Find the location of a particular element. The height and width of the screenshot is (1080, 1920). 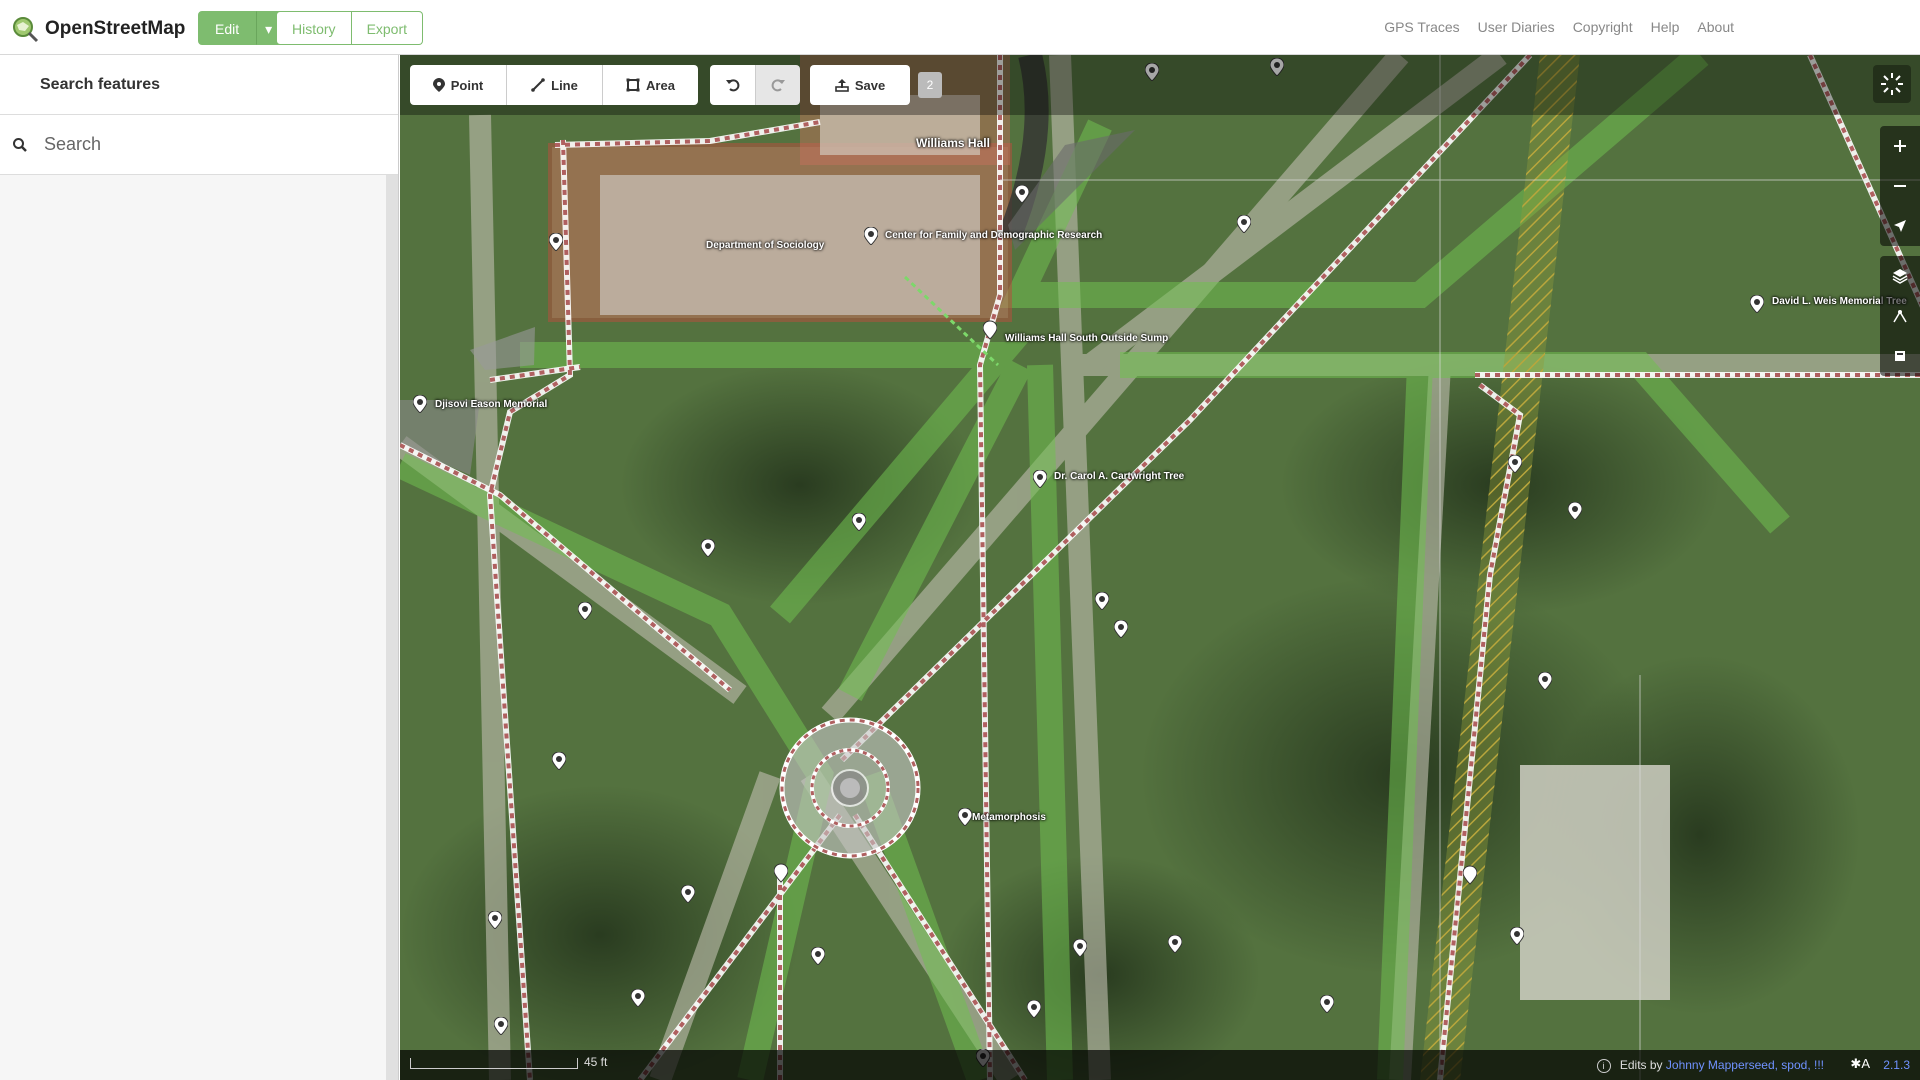

zoom-out-button is located at coordinates (1900, 186).